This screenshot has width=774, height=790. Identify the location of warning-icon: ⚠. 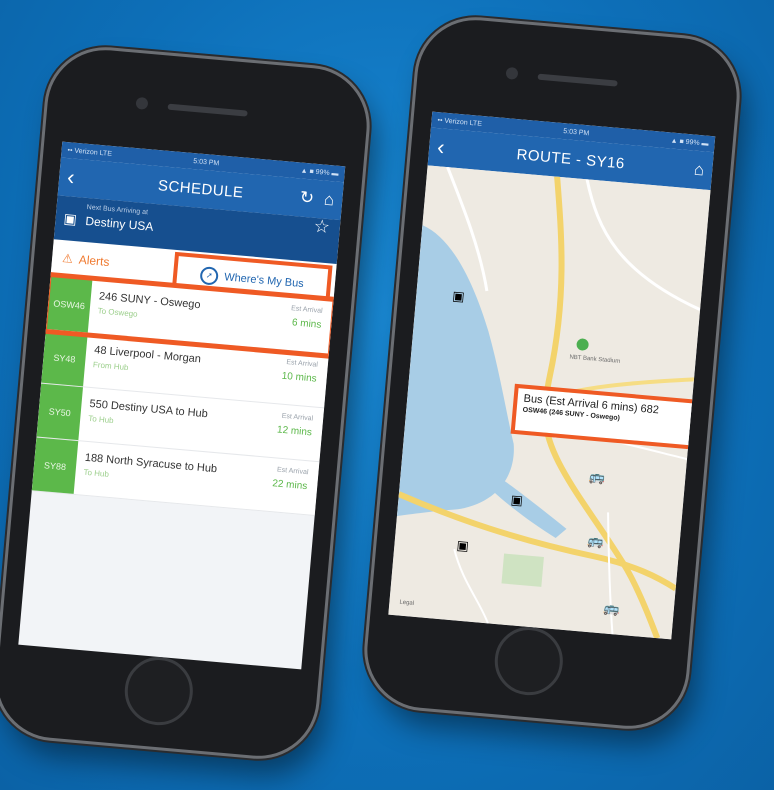
(67, 258).